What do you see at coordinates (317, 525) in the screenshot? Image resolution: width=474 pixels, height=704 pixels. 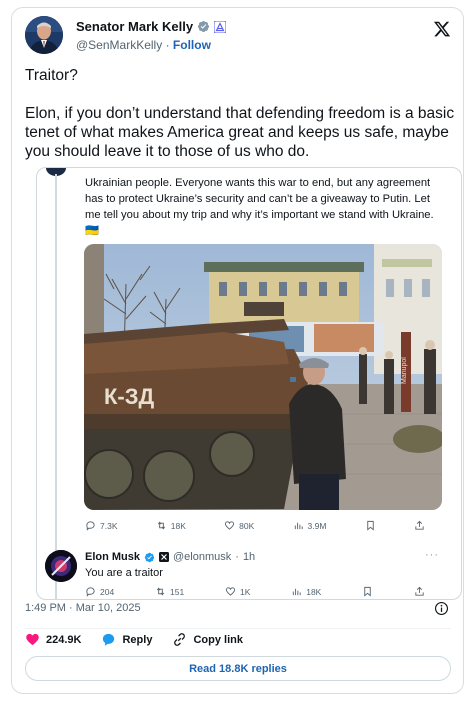 I see `quoted-views-count: 3.9M` at bounding box center [317, 525].